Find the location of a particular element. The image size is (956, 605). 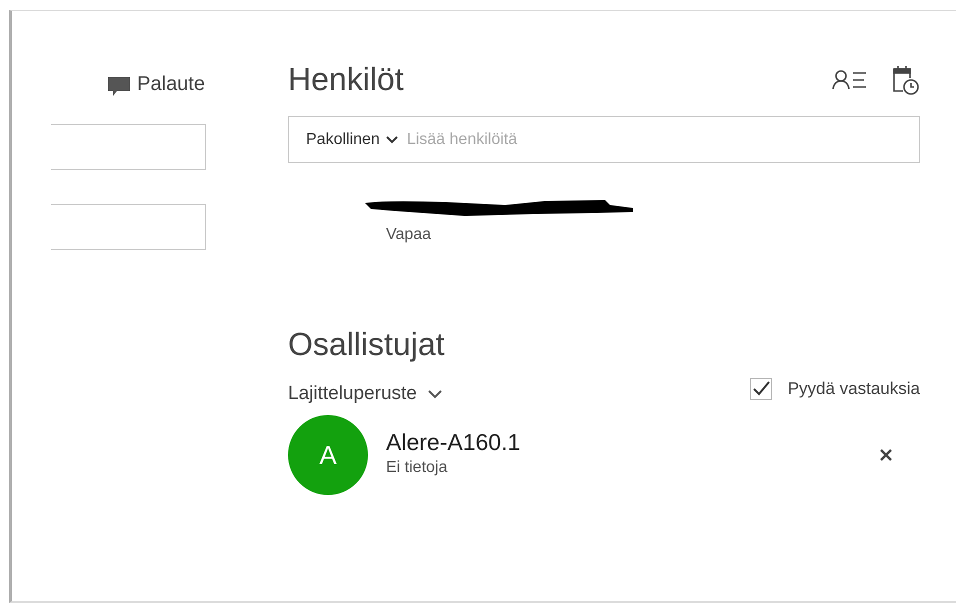

attendance-dropdown: Pakollinen is located at coordinates (352, 139).